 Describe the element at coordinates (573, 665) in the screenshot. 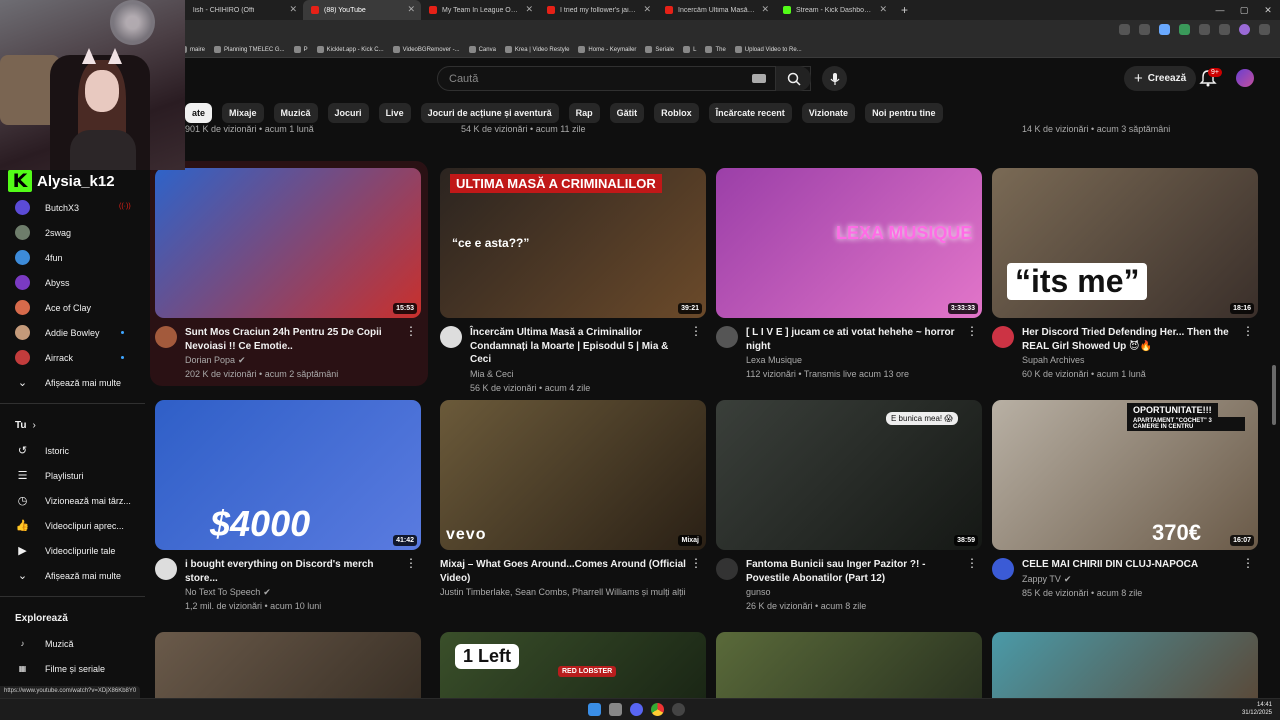

I see `video-card: 1 Left RED LOBSTER` at that location.